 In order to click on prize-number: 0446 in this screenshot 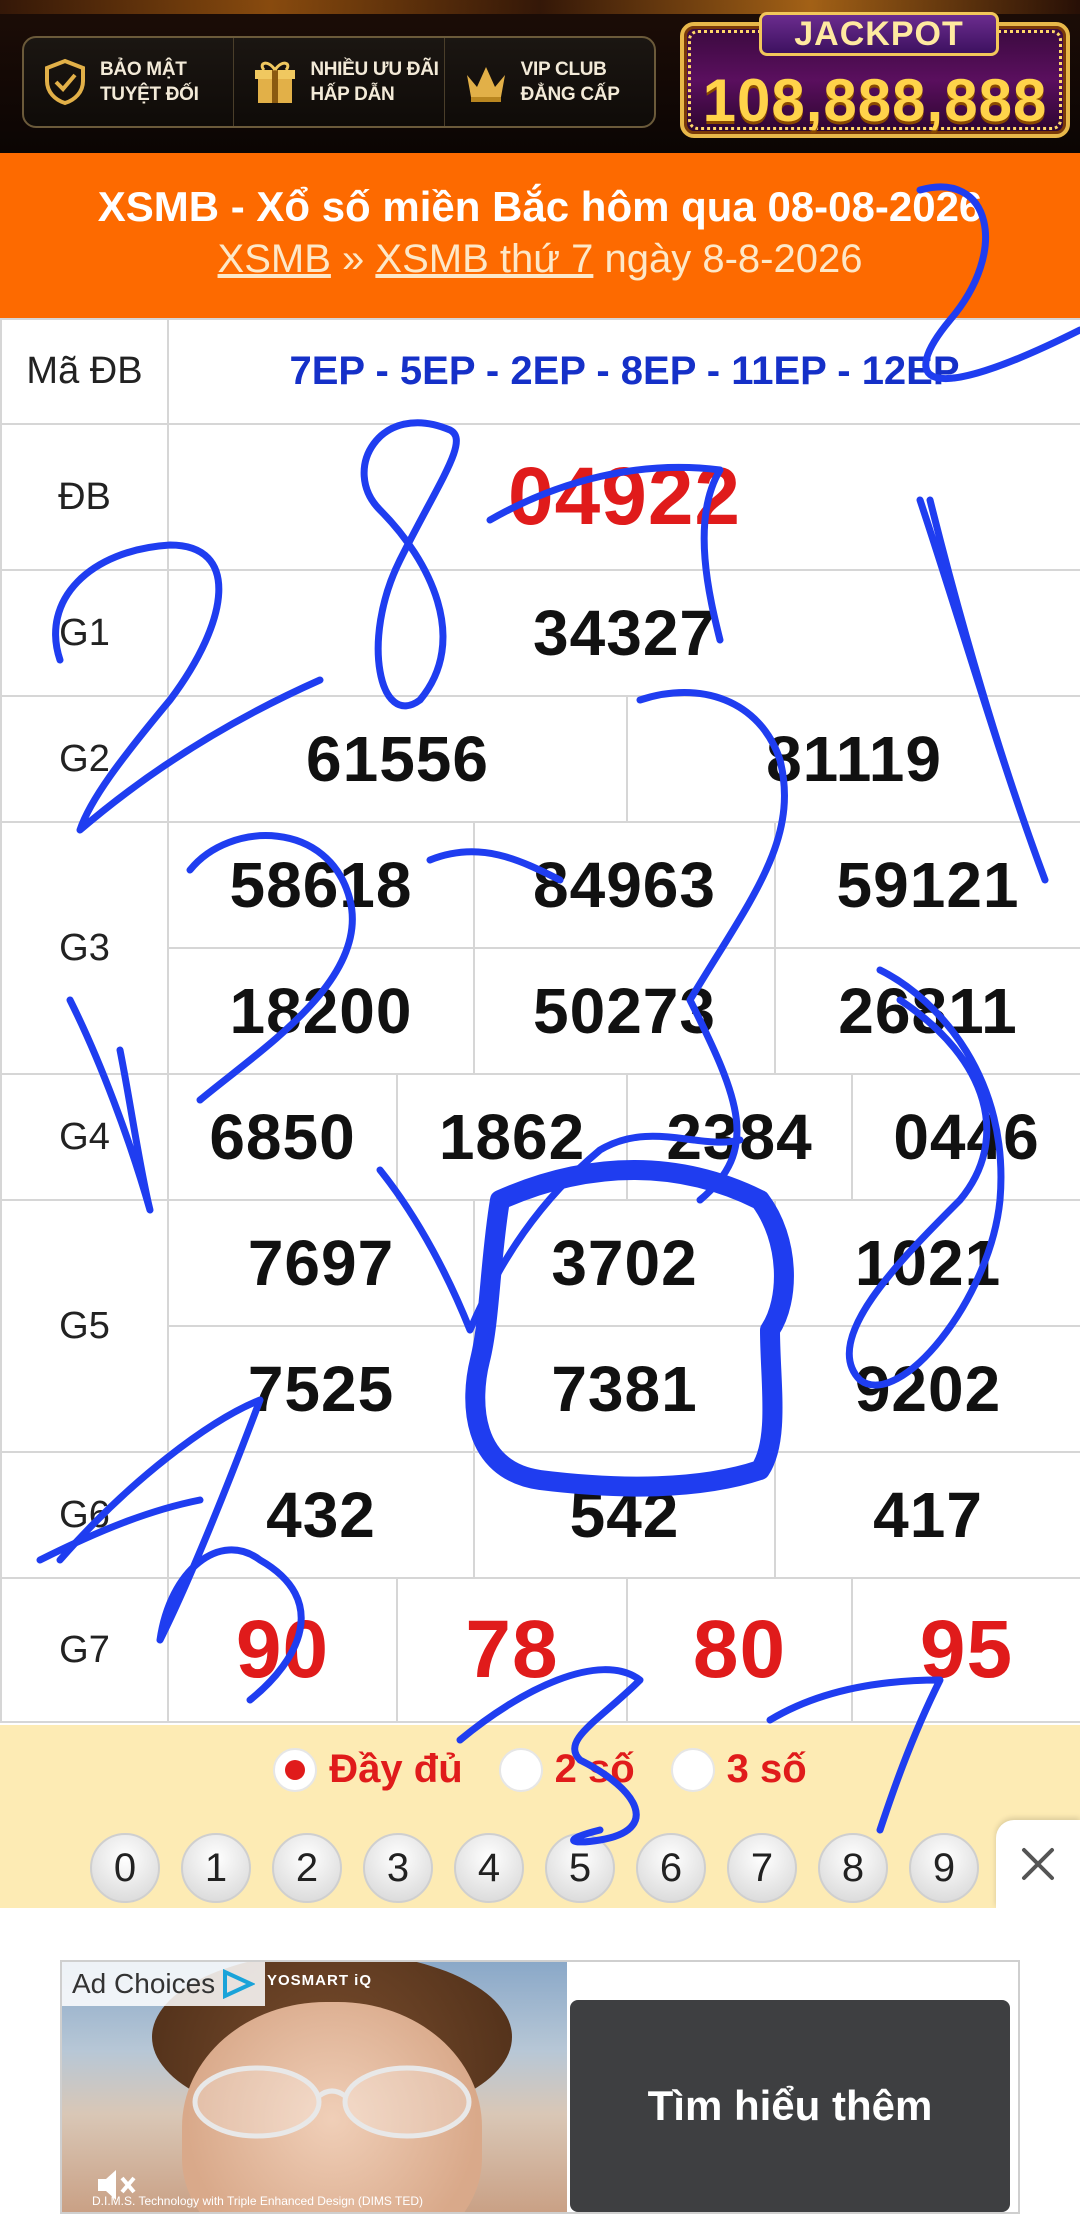, I will do `click(965, 1137)`.